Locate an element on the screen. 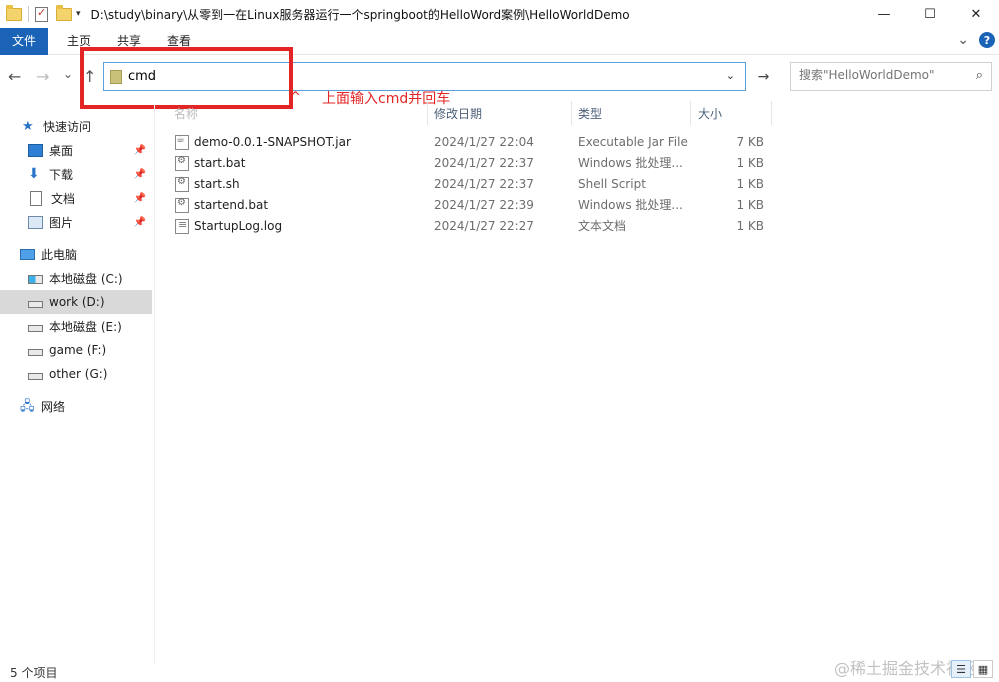  expand-ribbon-chevron-icon: ⌄ is located at coordinates (963, 40).